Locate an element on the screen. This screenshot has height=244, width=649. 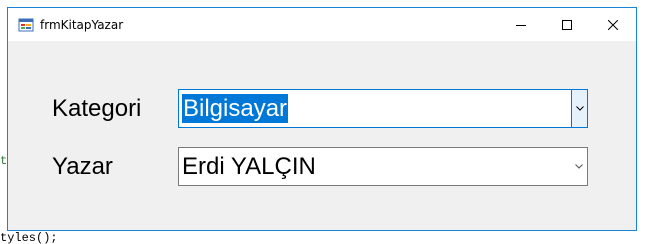
maximize-icon is located at coordinates (567, 24).